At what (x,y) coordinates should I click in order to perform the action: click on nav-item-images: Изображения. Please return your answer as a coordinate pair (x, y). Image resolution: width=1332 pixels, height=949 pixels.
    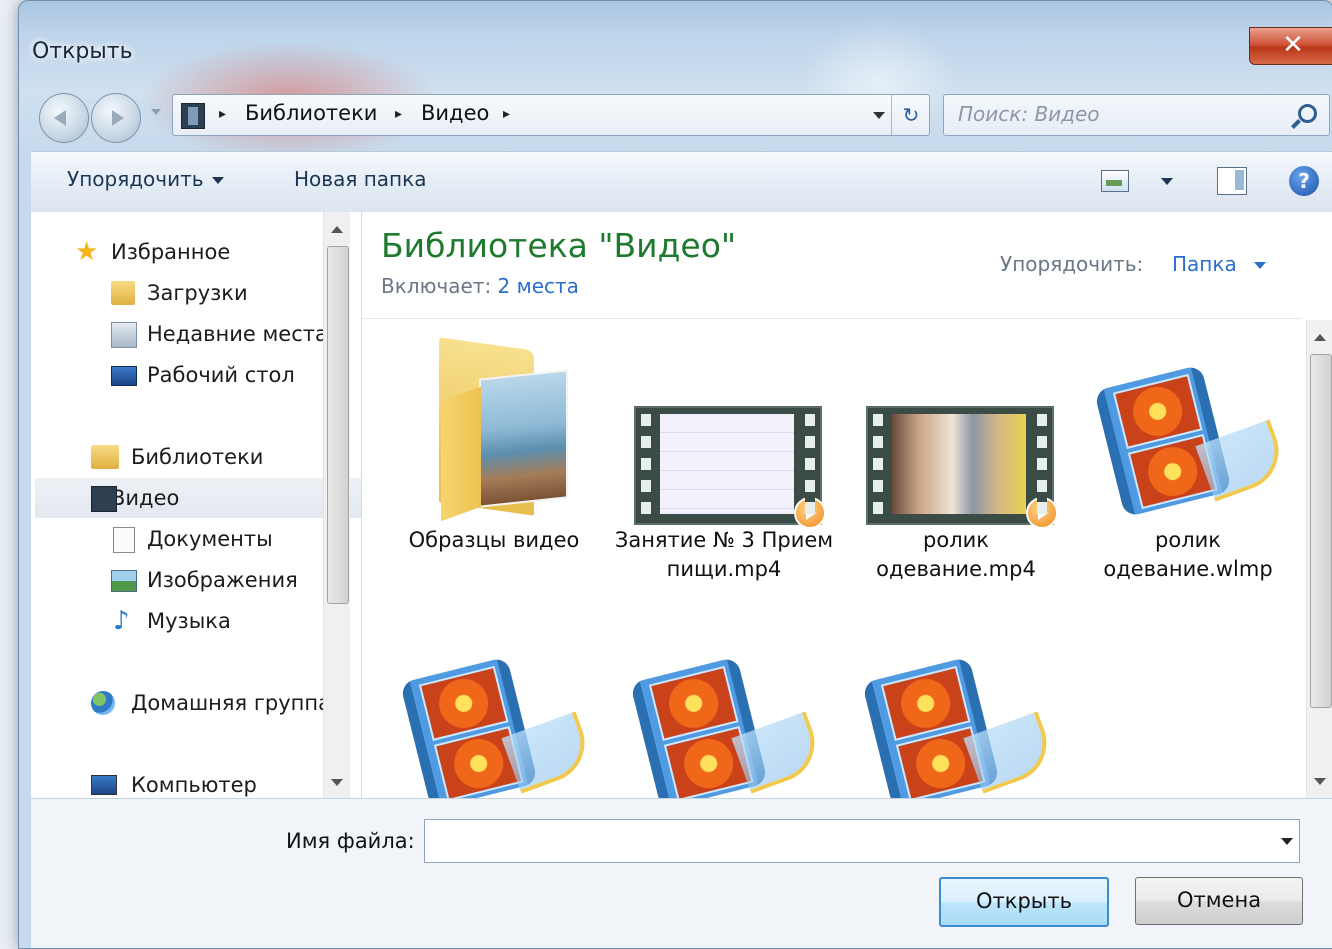
    Looking at the image, I should click on (204, 580).